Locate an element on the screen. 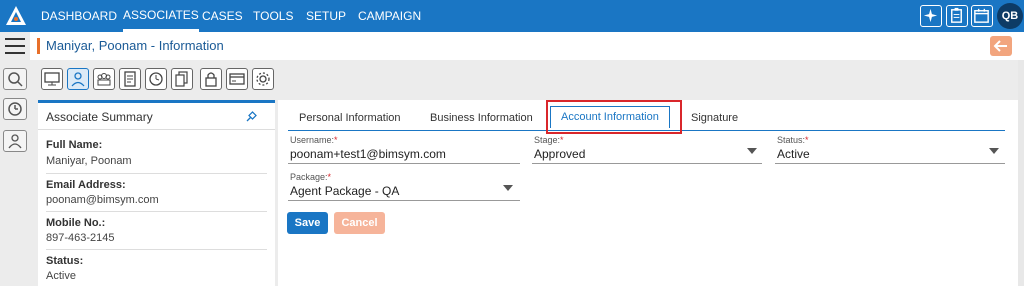 The image size is (1024, 286). history-icon is located at coordinates (15, 109).